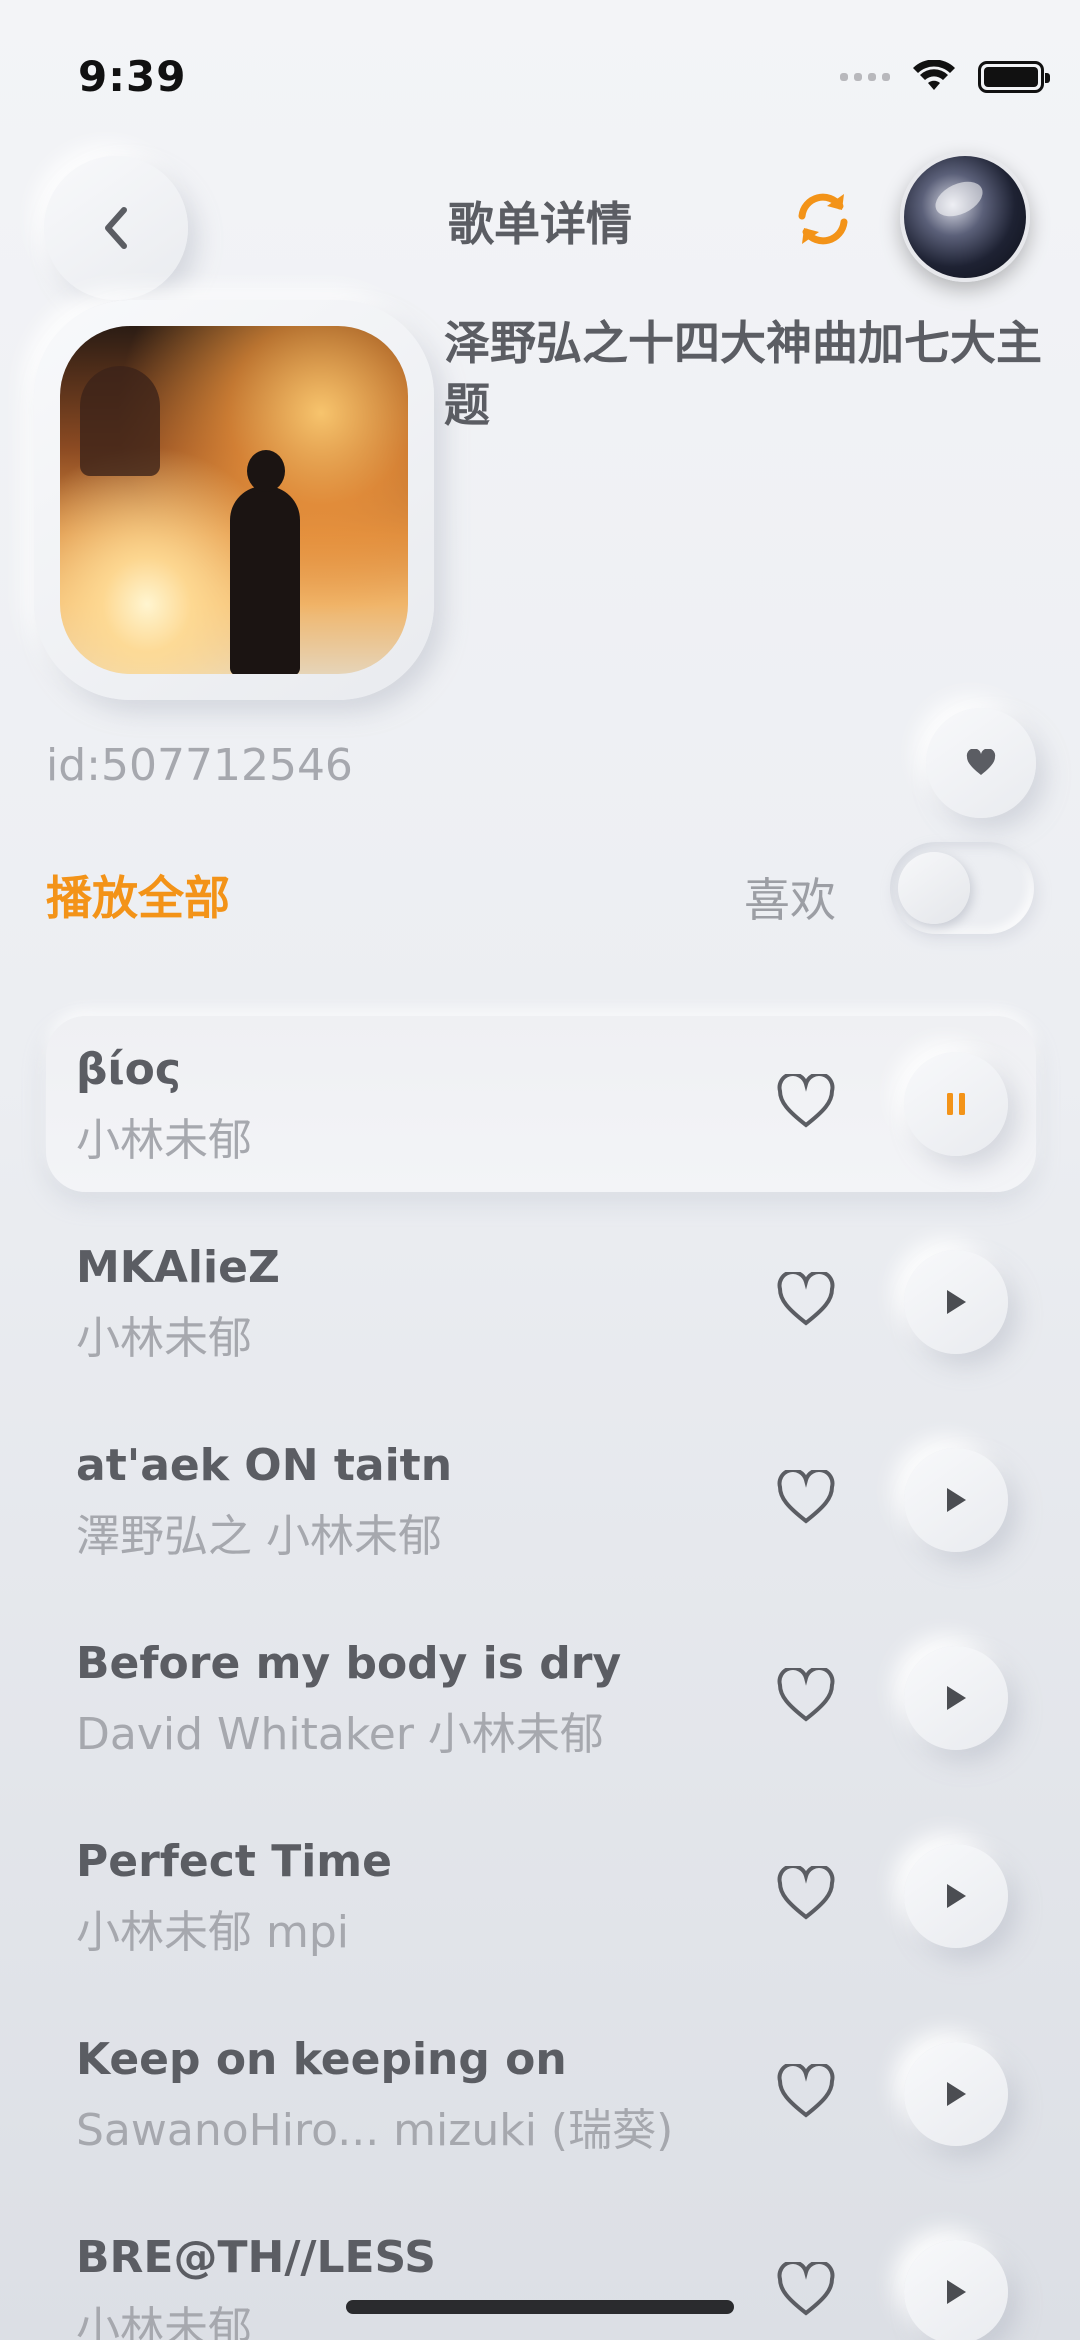 This screenshot has height=2340, width=1080. Describe the element at coordinates (256, 2257) in the screenshot. I see `song-title: BRE@TH//LESS` at that location.